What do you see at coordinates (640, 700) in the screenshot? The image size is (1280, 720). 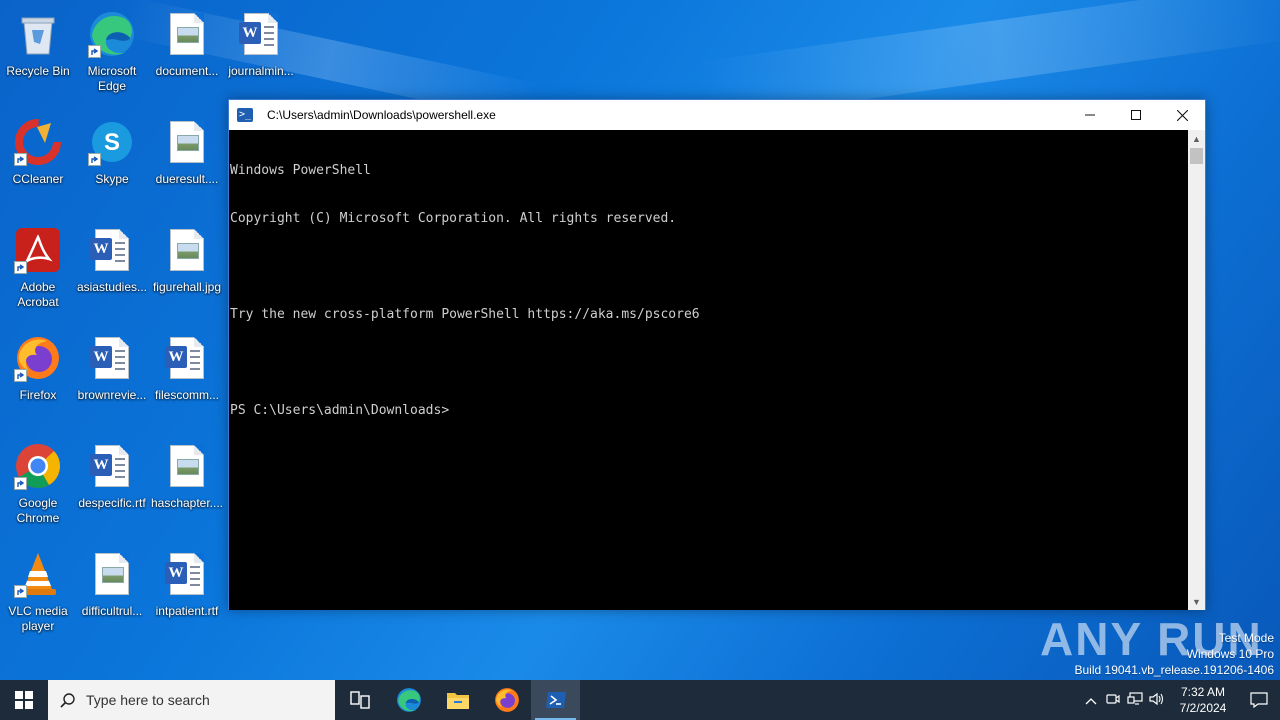 I see `taskbar: Type here to search 7:32 AM 7/2/2024` at bounding box center [640, 700].